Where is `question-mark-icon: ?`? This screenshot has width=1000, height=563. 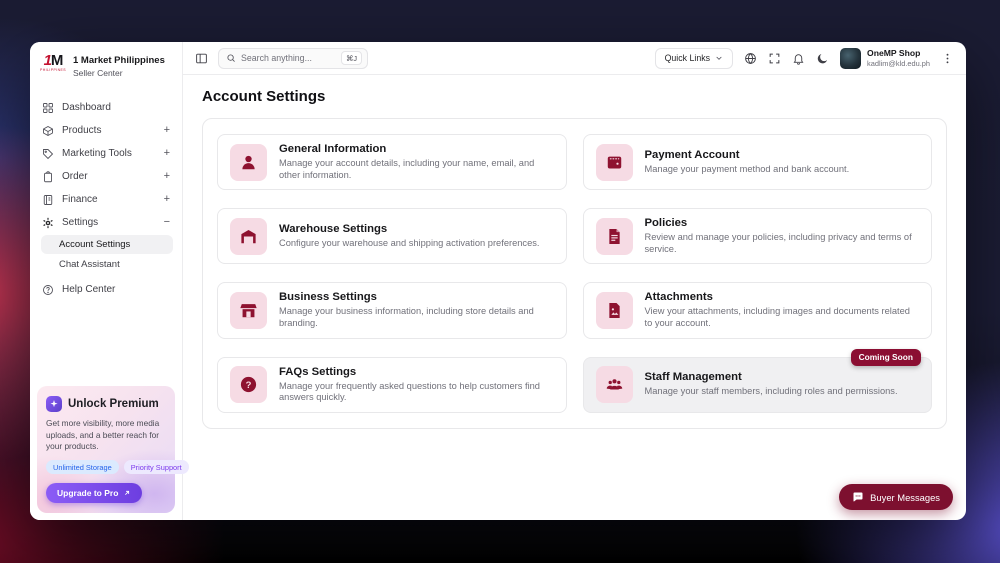 question-mark-icon: ? is located at coordinates (248, 385).